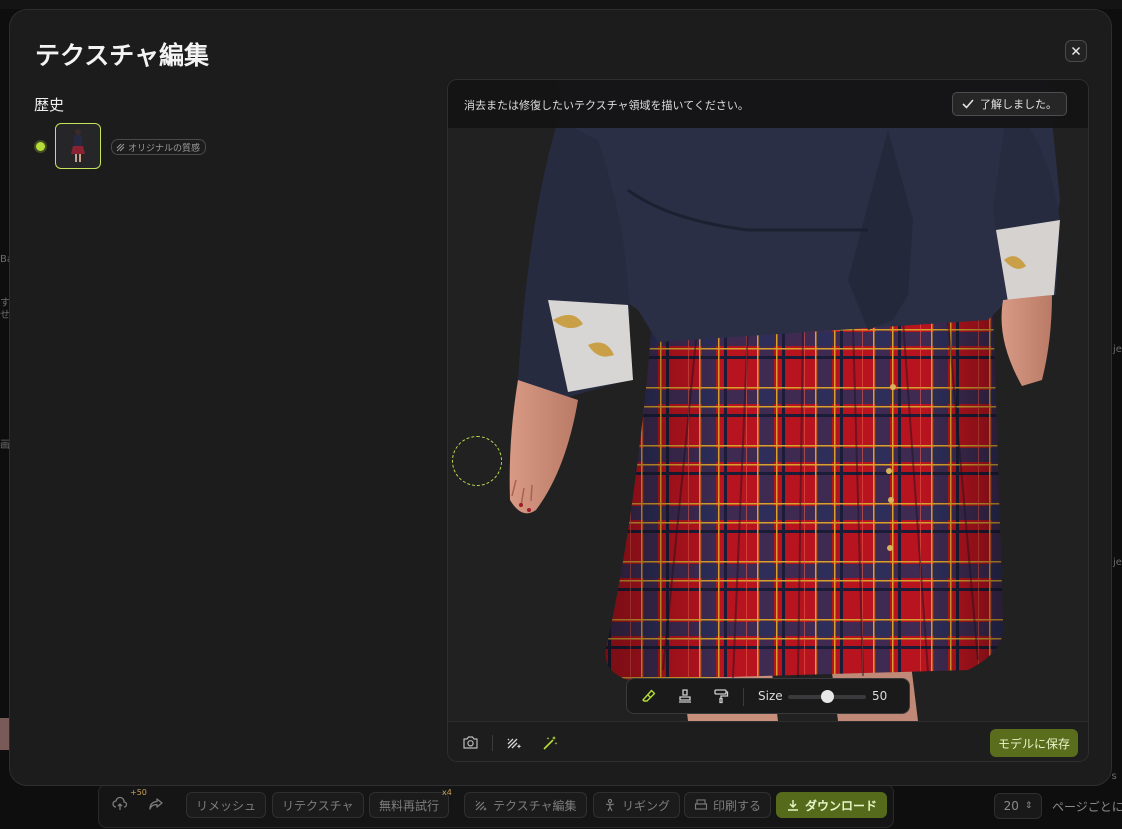 The width and height of the screenshot is (1122, 829). I want to click on hint-bar: 消去または修復したいテクスチャ領域を描いてください。 了解しました。, so click(768, 104).